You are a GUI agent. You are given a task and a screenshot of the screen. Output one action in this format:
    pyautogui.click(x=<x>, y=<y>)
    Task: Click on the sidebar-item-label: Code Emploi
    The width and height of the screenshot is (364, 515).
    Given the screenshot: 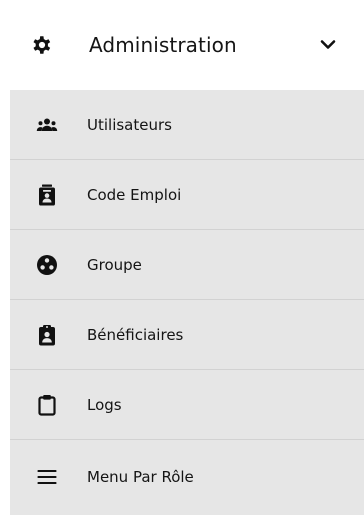 What is the action you would take?
    pyautogui.click(x=134, y=195)
    